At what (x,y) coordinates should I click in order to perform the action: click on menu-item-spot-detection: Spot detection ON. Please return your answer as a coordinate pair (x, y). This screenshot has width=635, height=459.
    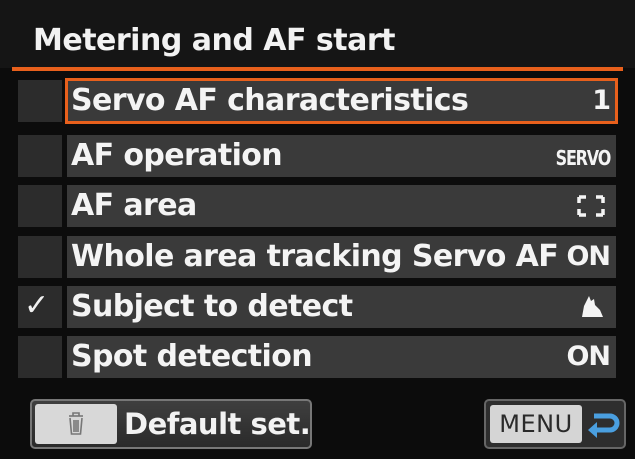
    Looking at the image, I should click on (317, 357).